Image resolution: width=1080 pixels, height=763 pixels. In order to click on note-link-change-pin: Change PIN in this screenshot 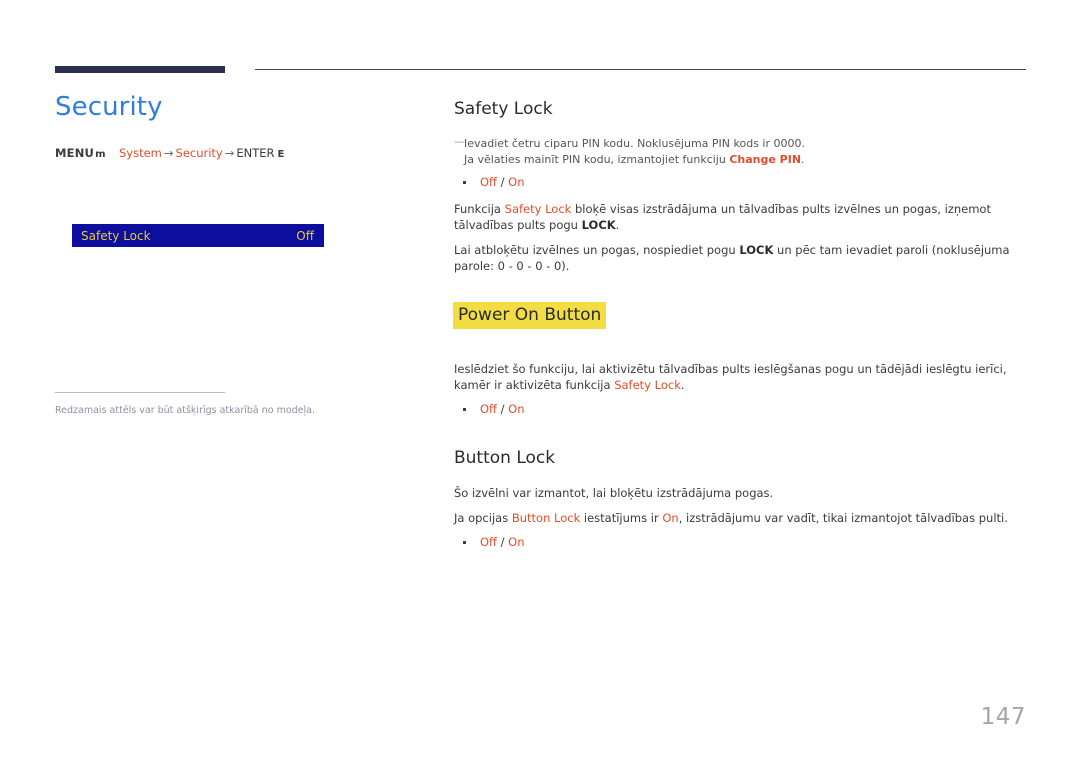, I will do `click(765, 159)`.